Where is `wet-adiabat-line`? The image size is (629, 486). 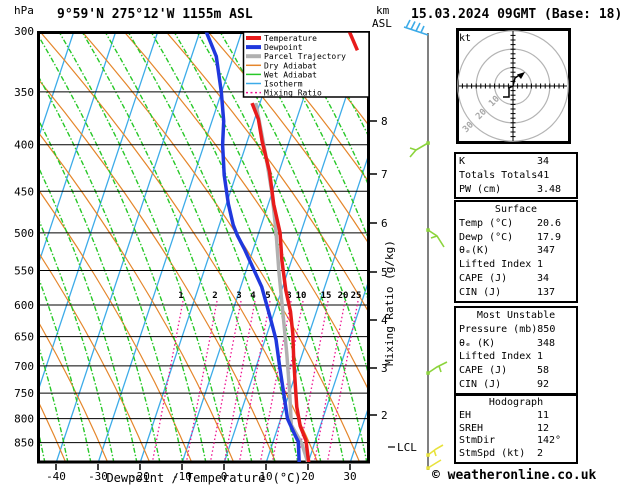
wet-adiabat-line is located at coordinates (53, 402).